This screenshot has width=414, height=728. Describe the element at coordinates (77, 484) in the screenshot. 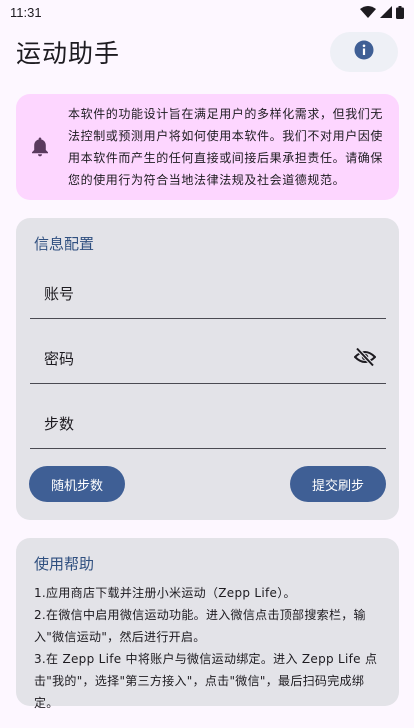

I see `random-steps-button: 随机步数` at that location.